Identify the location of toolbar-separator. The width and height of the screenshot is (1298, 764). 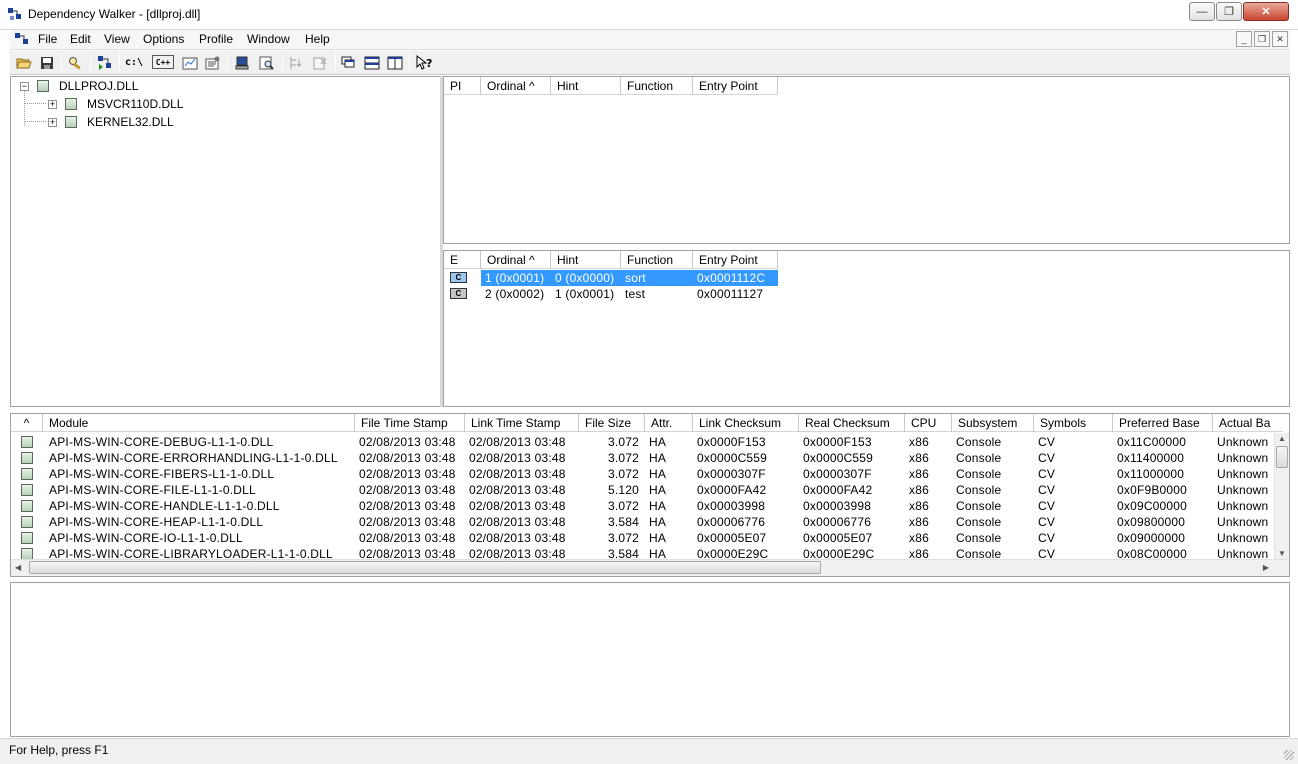
(61, 62).